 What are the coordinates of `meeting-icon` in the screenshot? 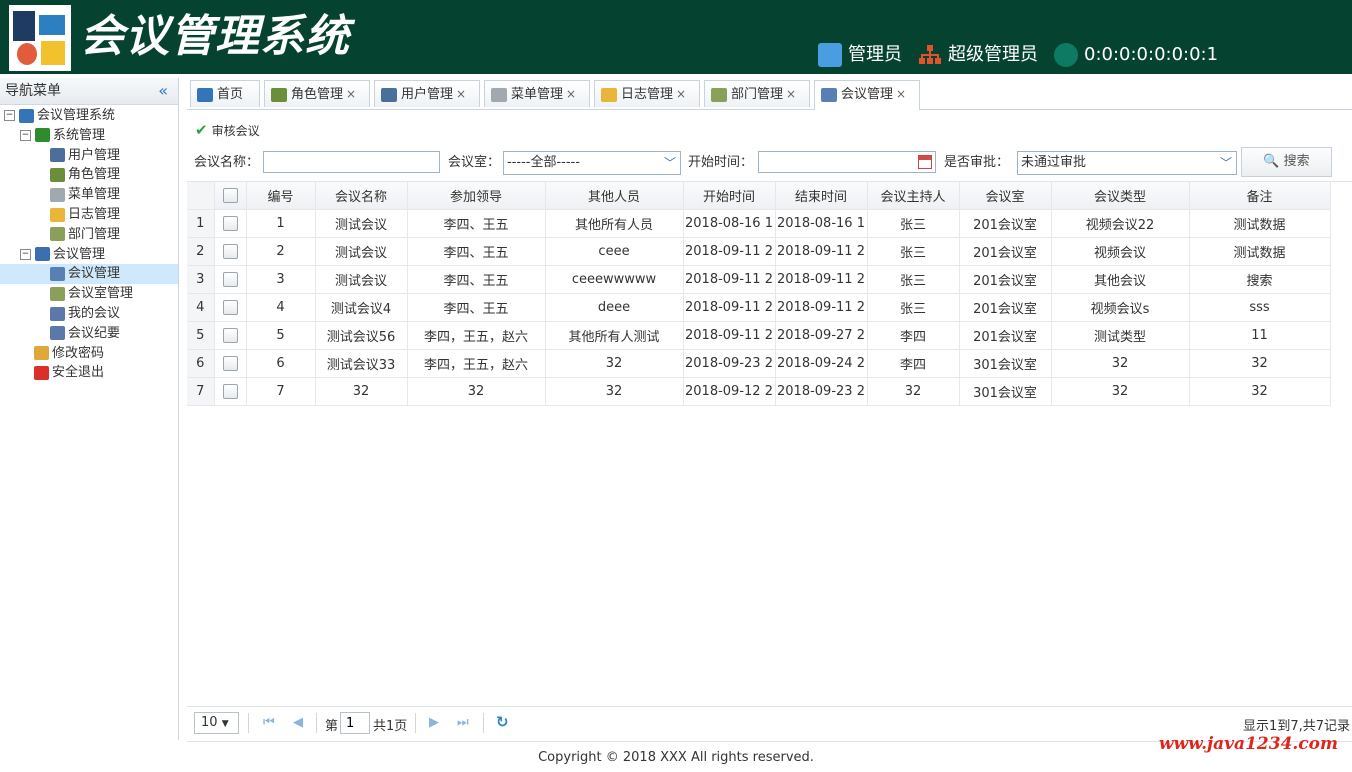 It's located at (57, 273).